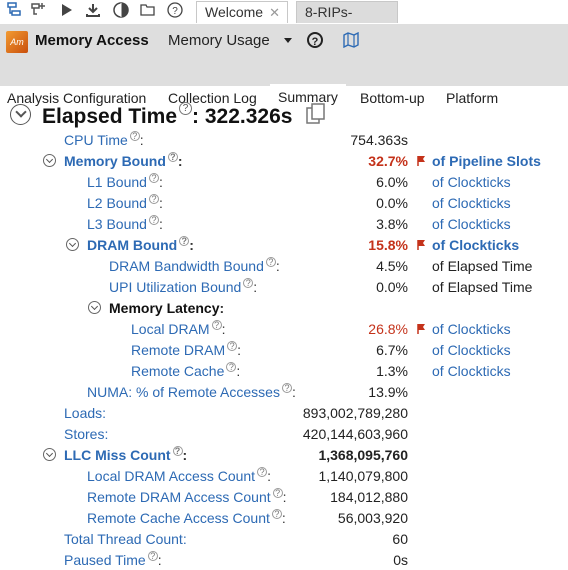  What do you see at coordinates (242, 12) in the screenshot?
I see `tab-welcome: Welcome ✕` at bounding box center [242, 12].